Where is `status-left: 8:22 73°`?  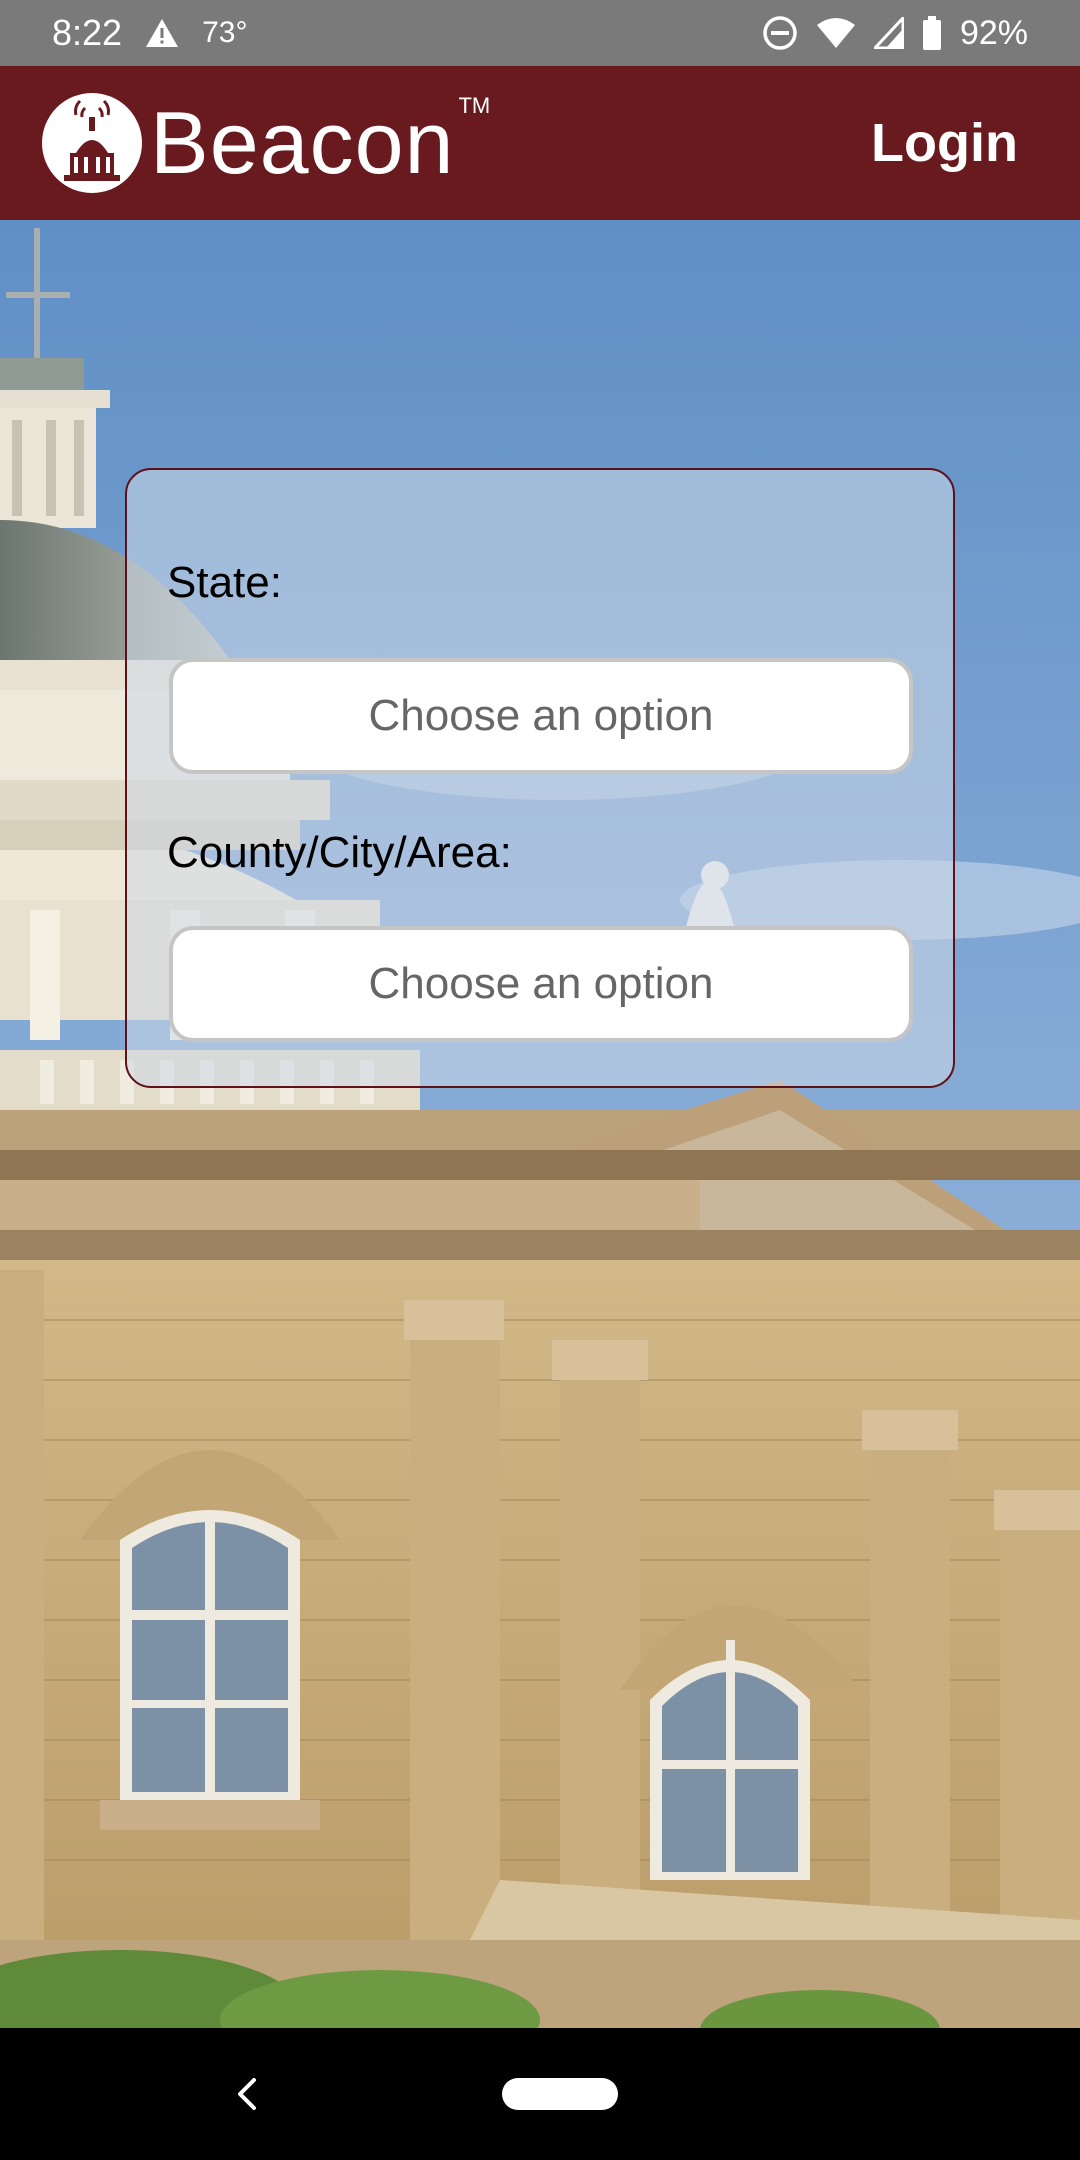
status-left: 8:22 73° is located at coordinates (149, 33).